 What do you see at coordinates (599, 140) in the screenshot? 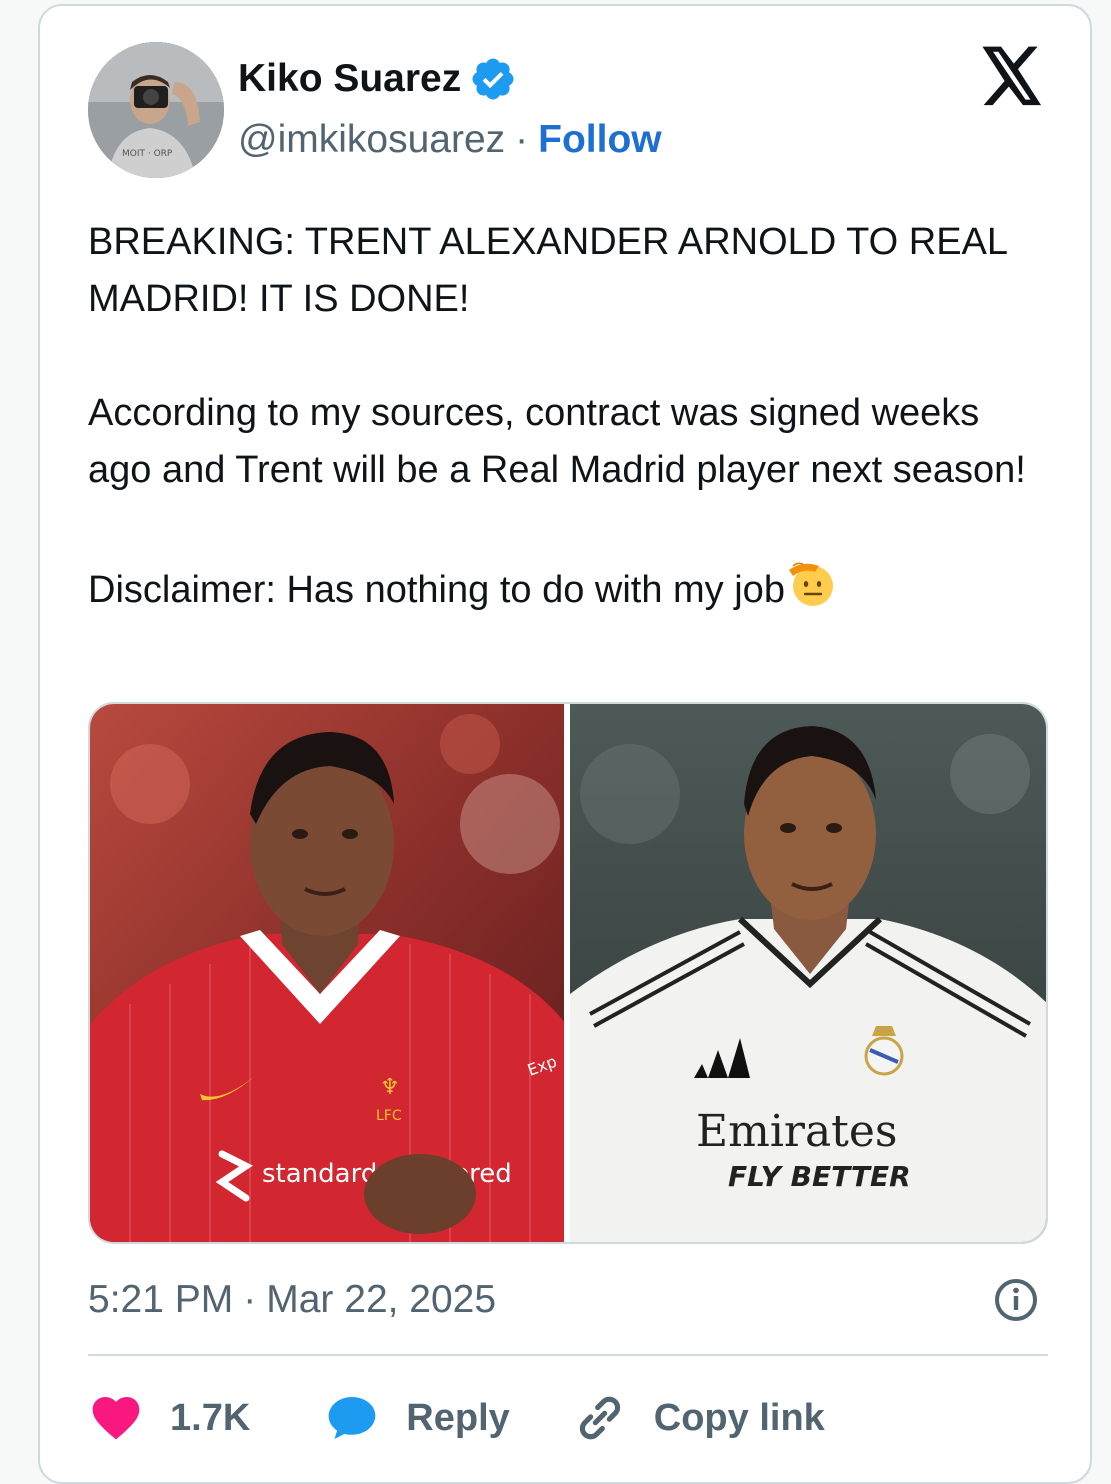
I see `follow-button: Follow` at bounding box center [599, 140].